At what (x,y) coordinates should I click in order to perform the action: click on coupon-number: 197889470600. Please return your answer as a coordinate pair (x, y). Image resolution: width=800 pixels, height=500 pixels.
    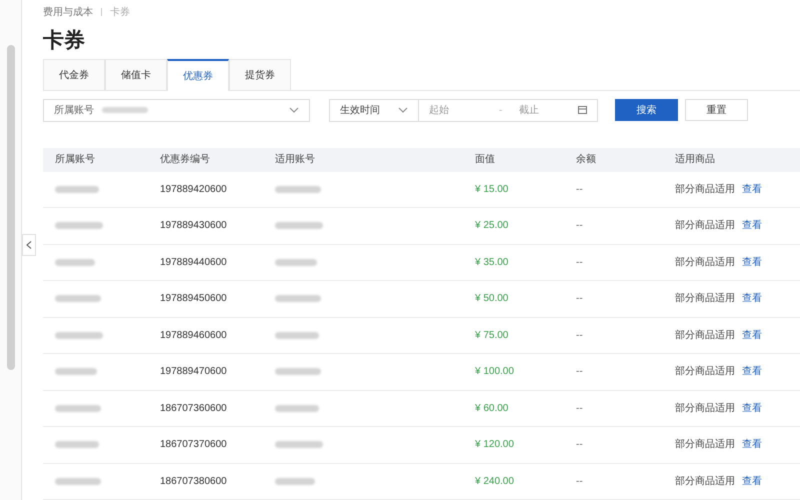
    Looking at the image, I should click on (193, 372).